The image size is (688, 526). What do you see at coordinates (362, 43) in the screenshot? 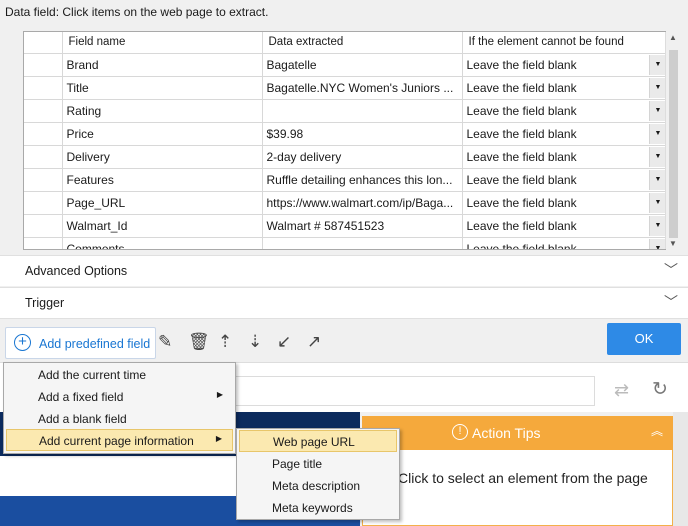
I see `column-header-data-extracted: Data extracted` at bounding box center [362, 43].